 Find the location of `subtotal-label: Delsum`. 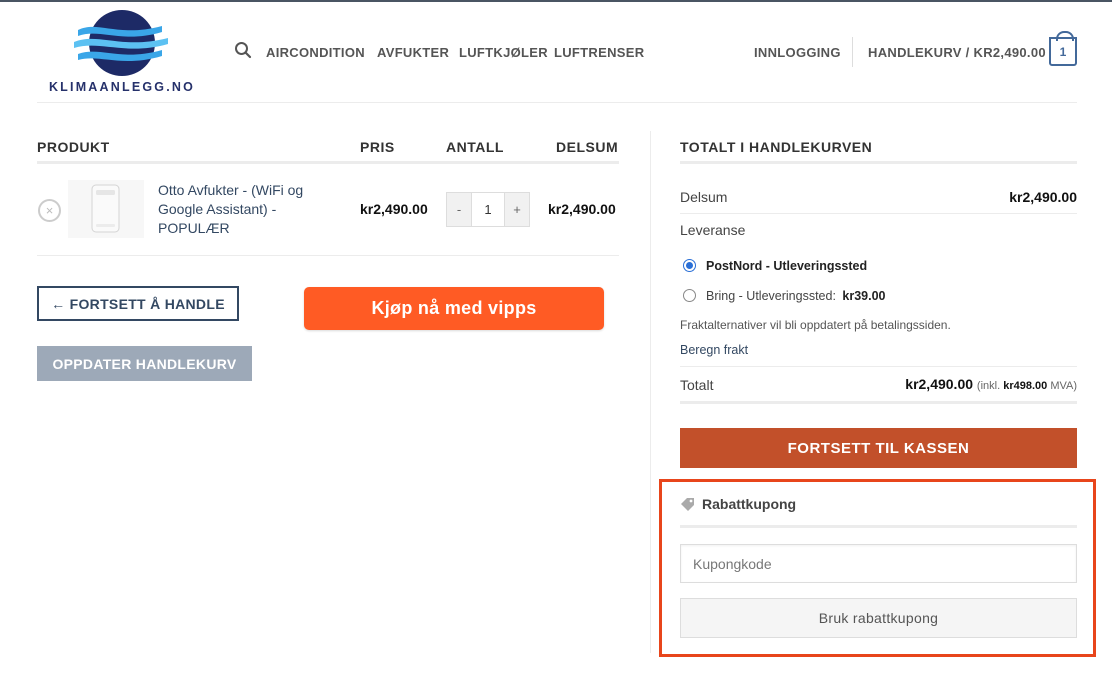

subtotal-label: Delsum is located at coordinates (704, 197).